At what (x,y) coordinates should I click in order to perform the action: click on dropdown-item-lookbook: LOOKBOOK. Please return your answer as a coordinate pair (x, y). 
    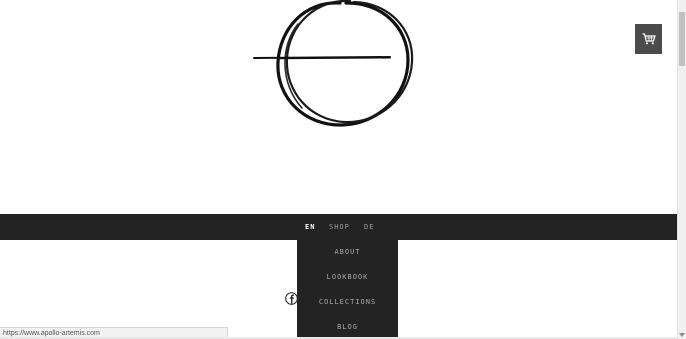
    Looking at the image, I should click on (347, 277).